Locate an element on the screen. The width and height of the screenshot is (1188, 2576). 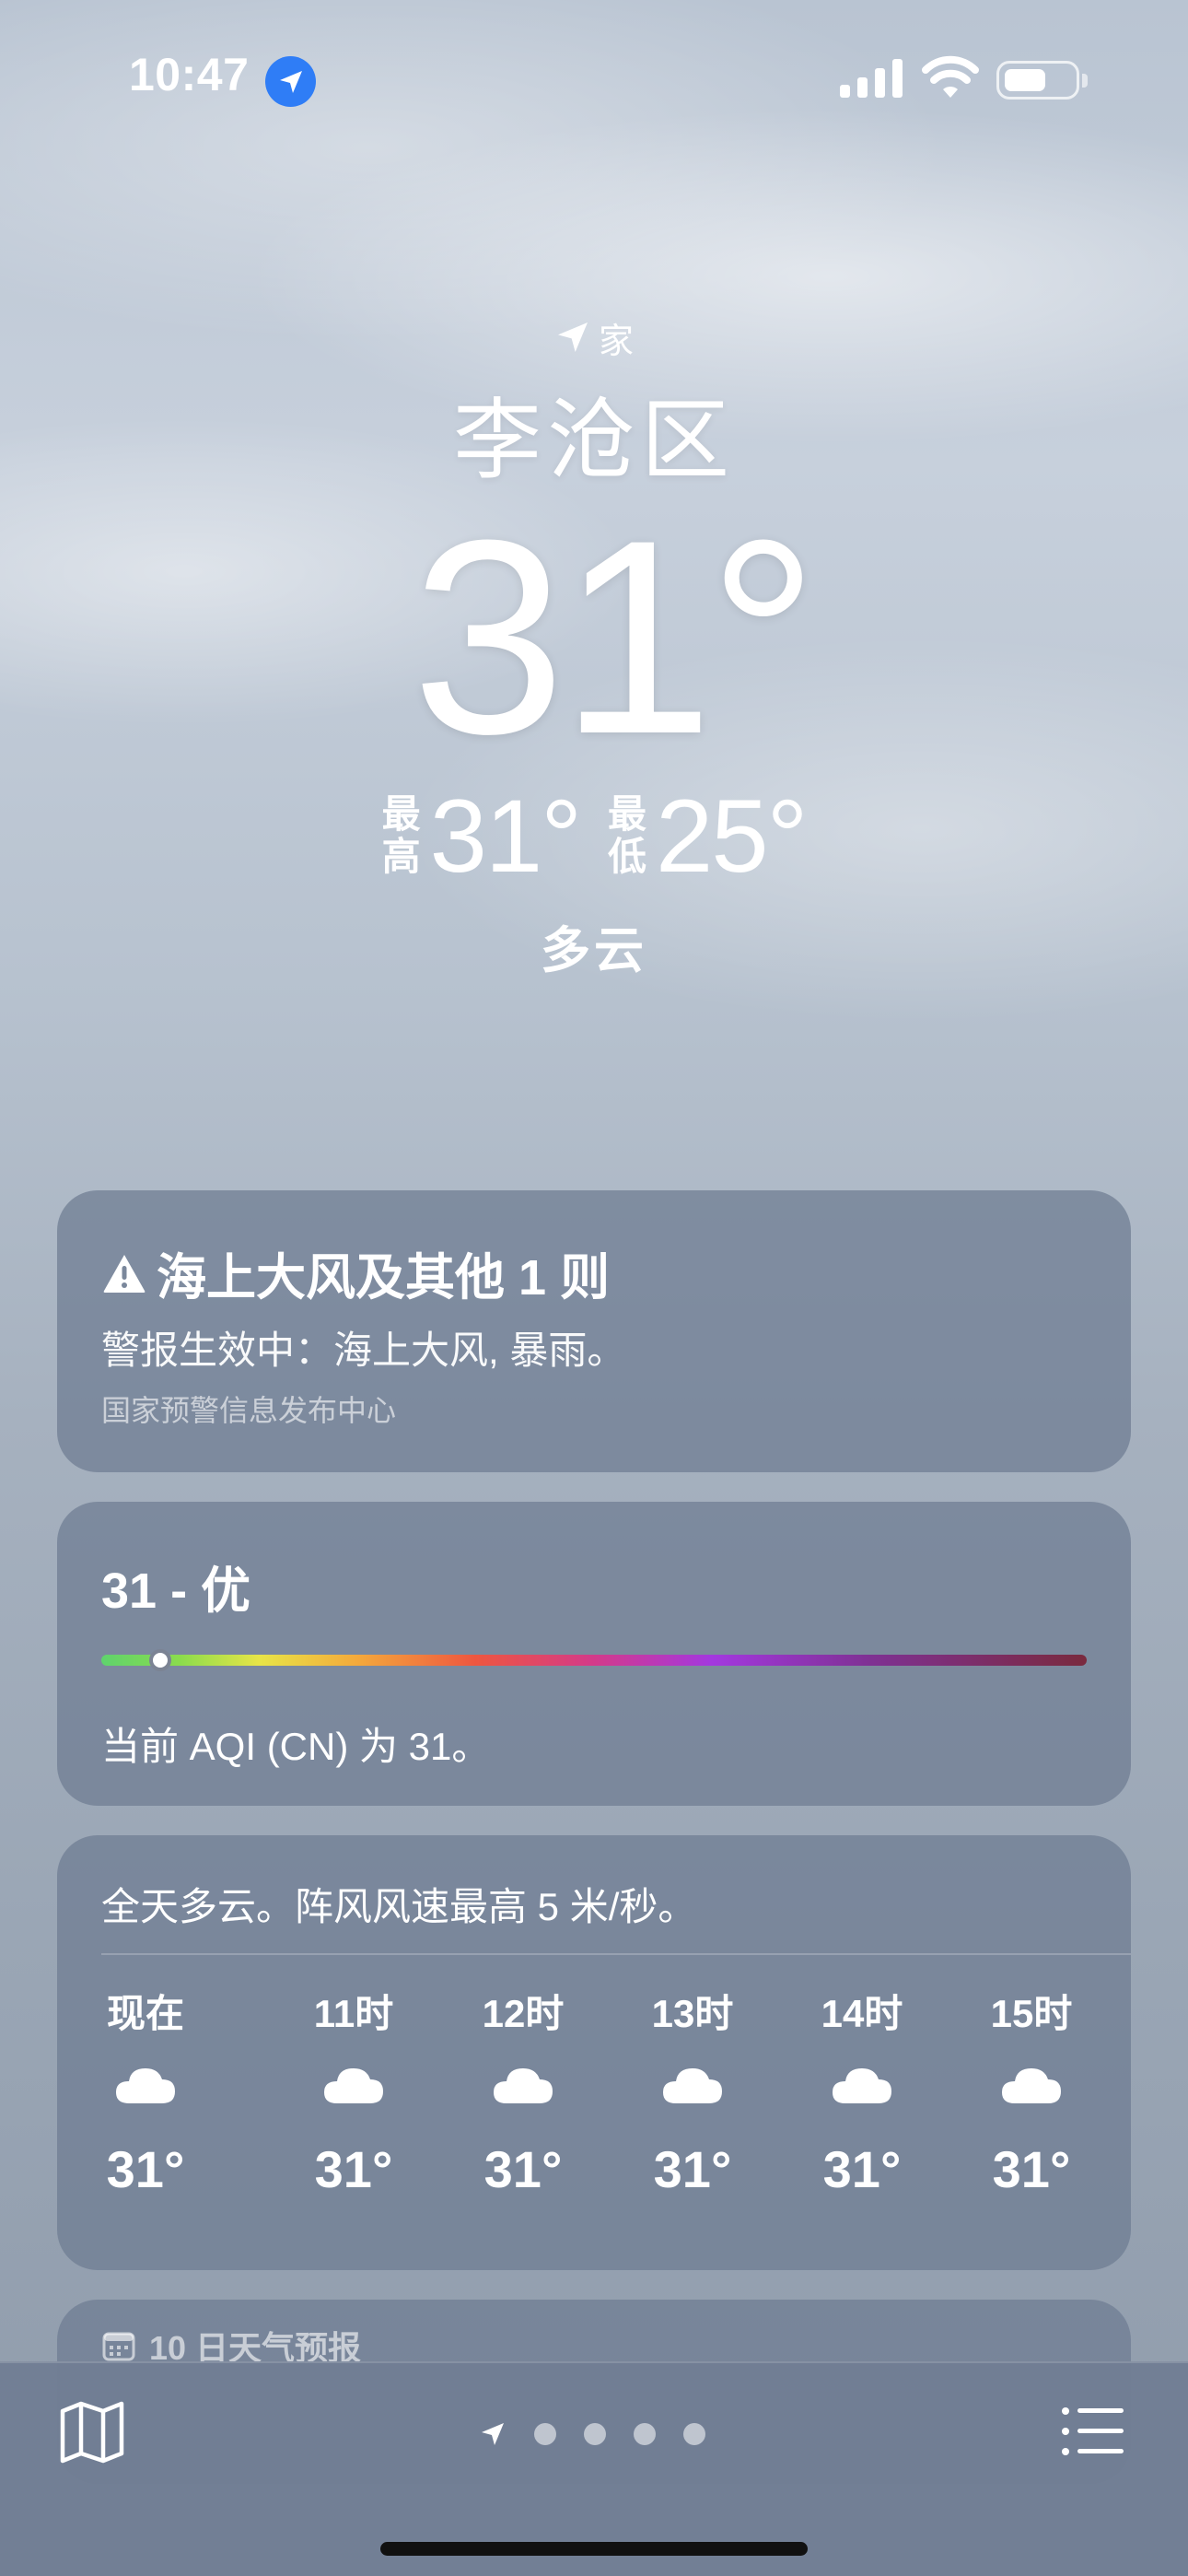
home-indicator is located at coordinates (594, 2549).